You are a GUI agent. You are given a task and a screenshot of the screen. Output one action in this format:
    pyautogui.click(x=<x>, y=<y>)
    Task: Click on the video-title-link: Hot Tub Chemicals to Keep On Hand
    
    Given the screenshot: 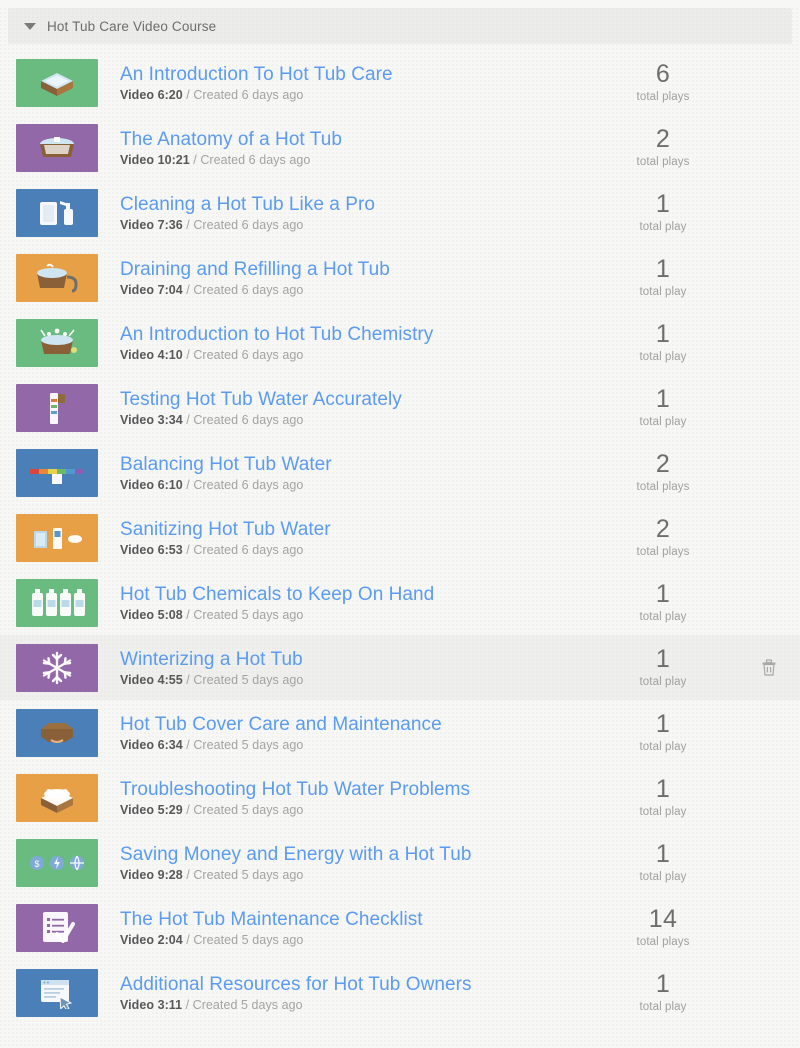 What is the action you would take?
    pyautogui.click(x=354, y=594)
    